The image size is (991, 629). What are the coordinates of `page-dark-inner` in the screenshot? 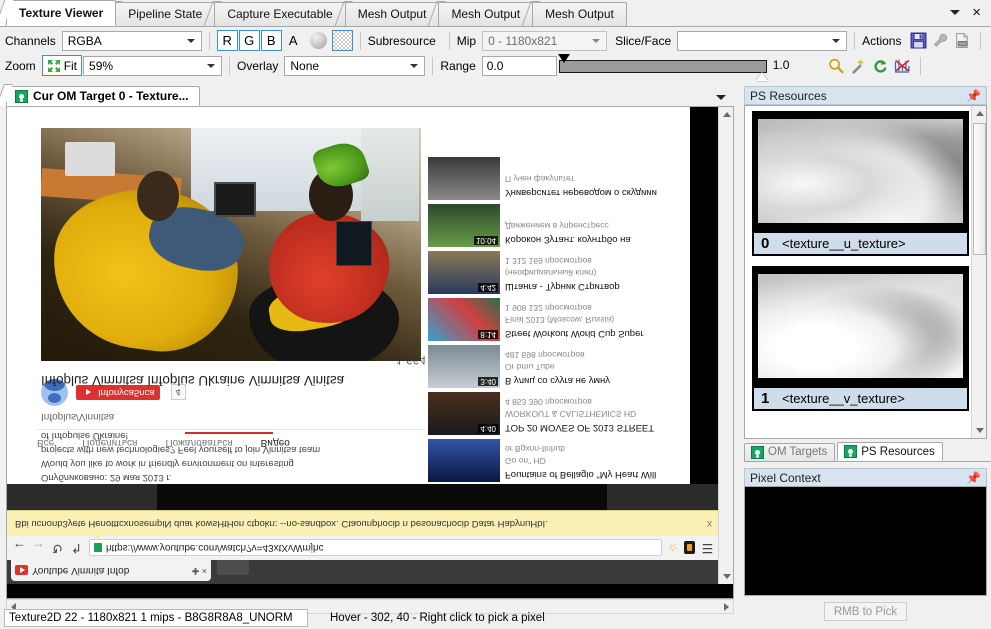 It's located at (382, 497).